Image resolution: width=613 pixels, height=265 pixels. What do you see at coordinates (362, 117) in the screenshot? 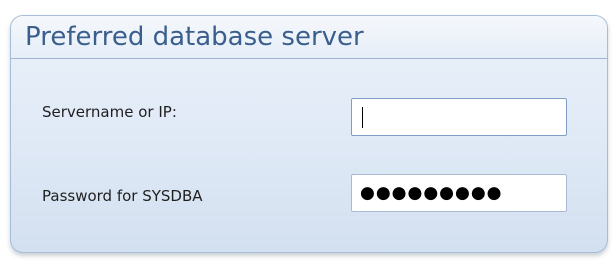
I see `text-caret` at bounding box center [362, 117].